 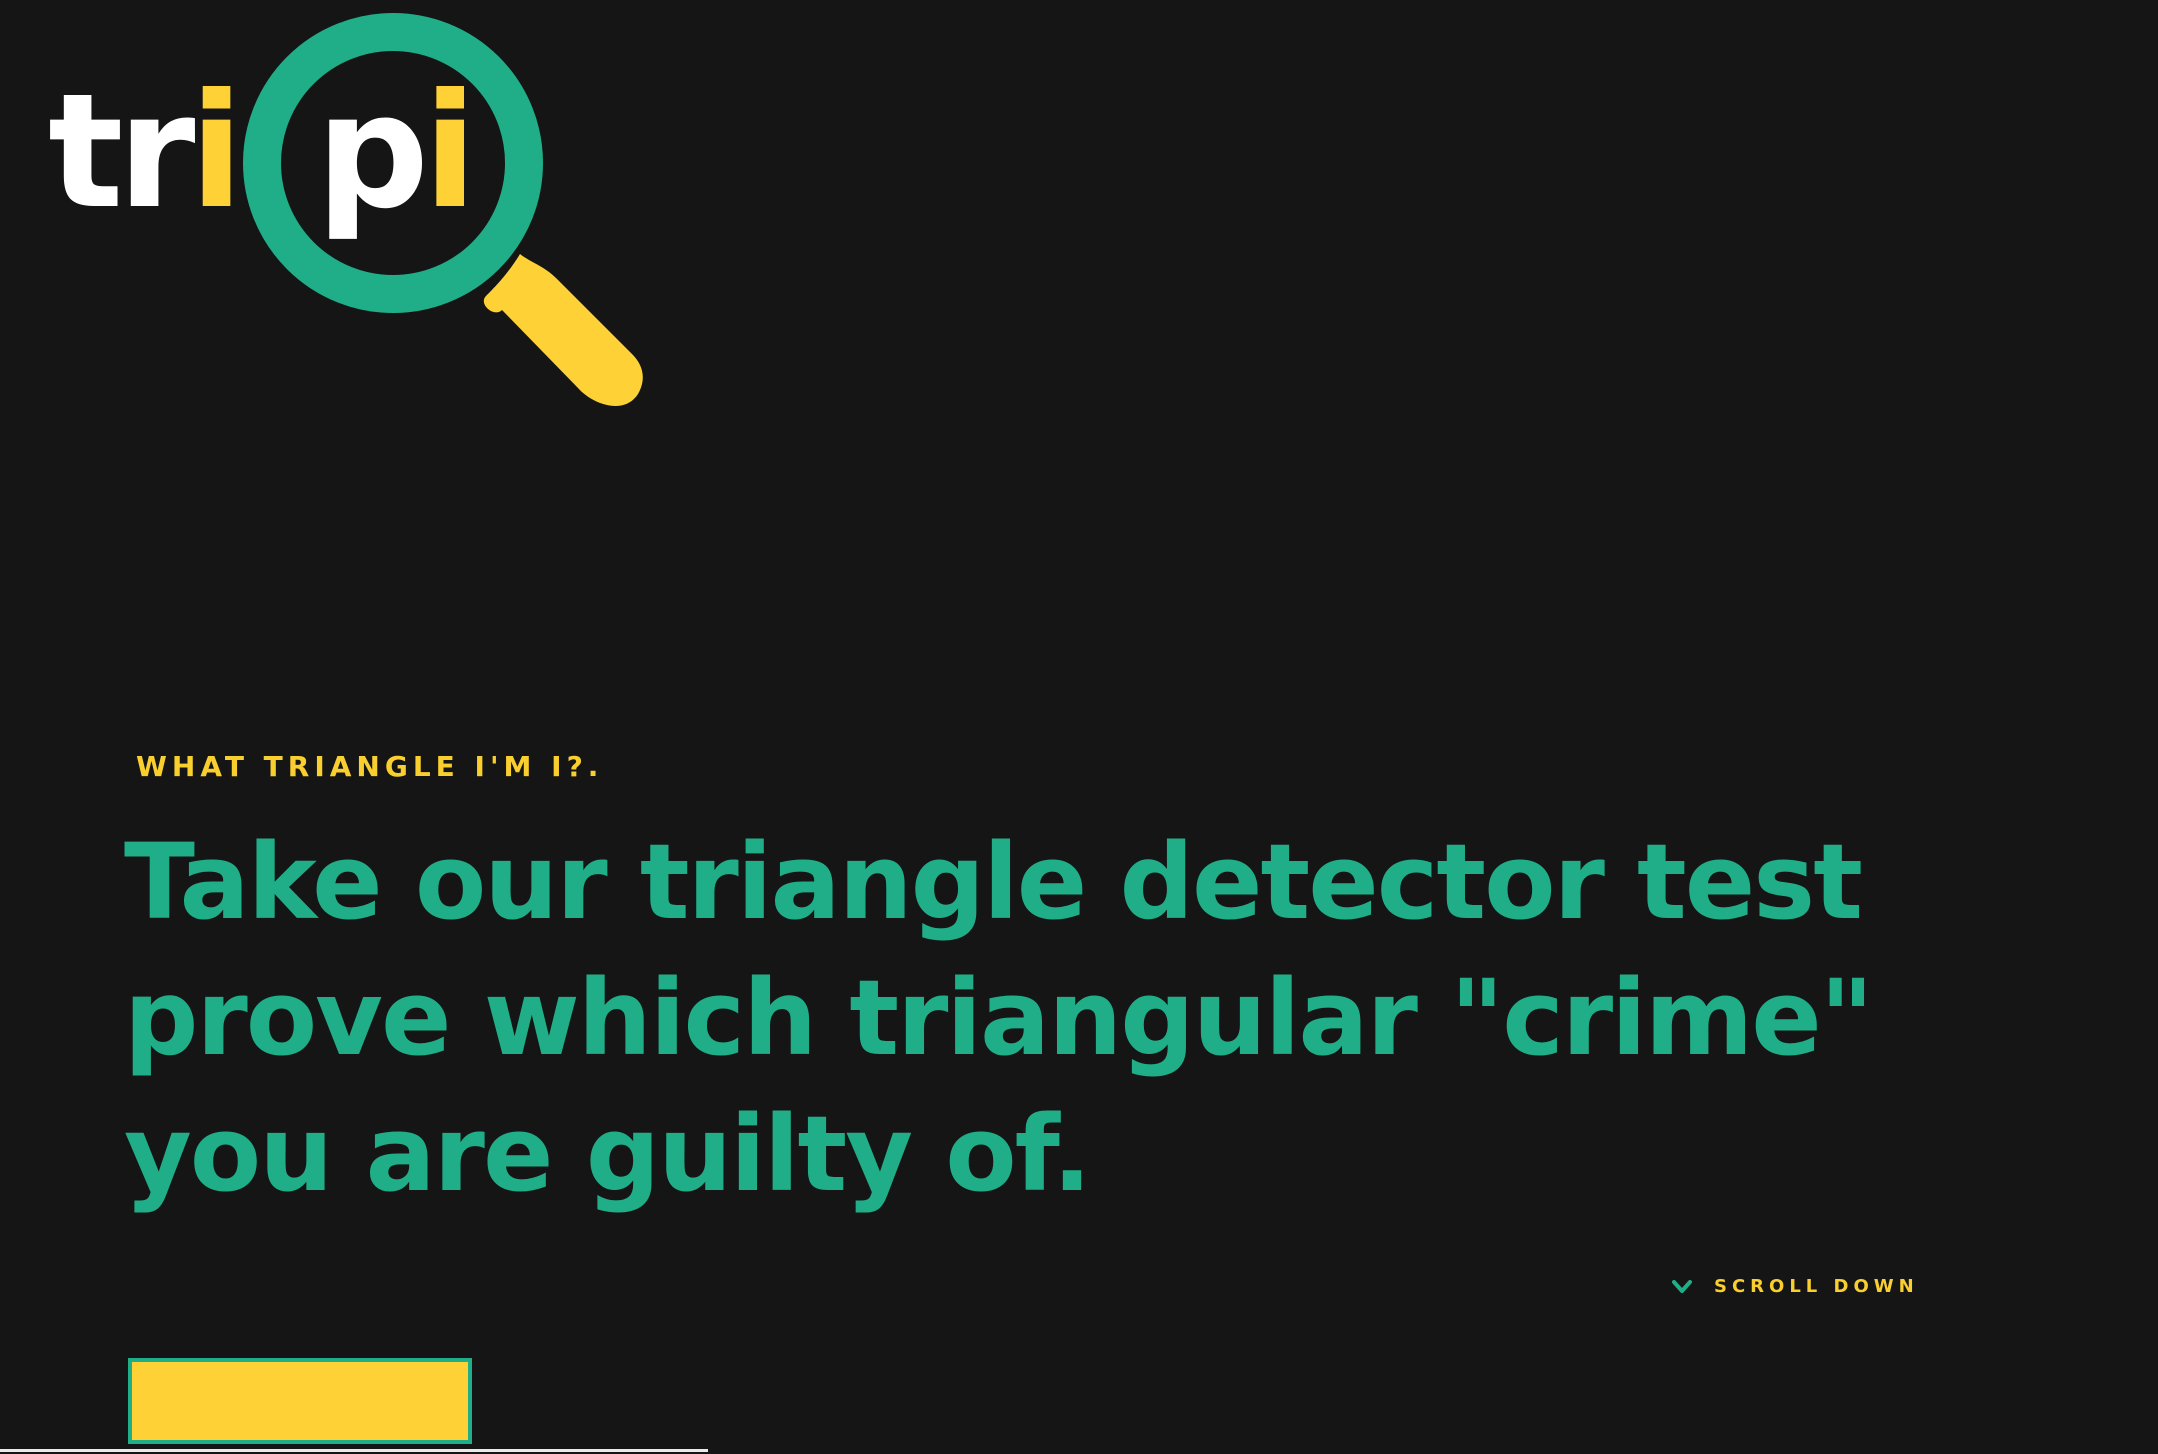 I want to click on magnifying-glass-icon: tri pi, so click(x=345, y=210).